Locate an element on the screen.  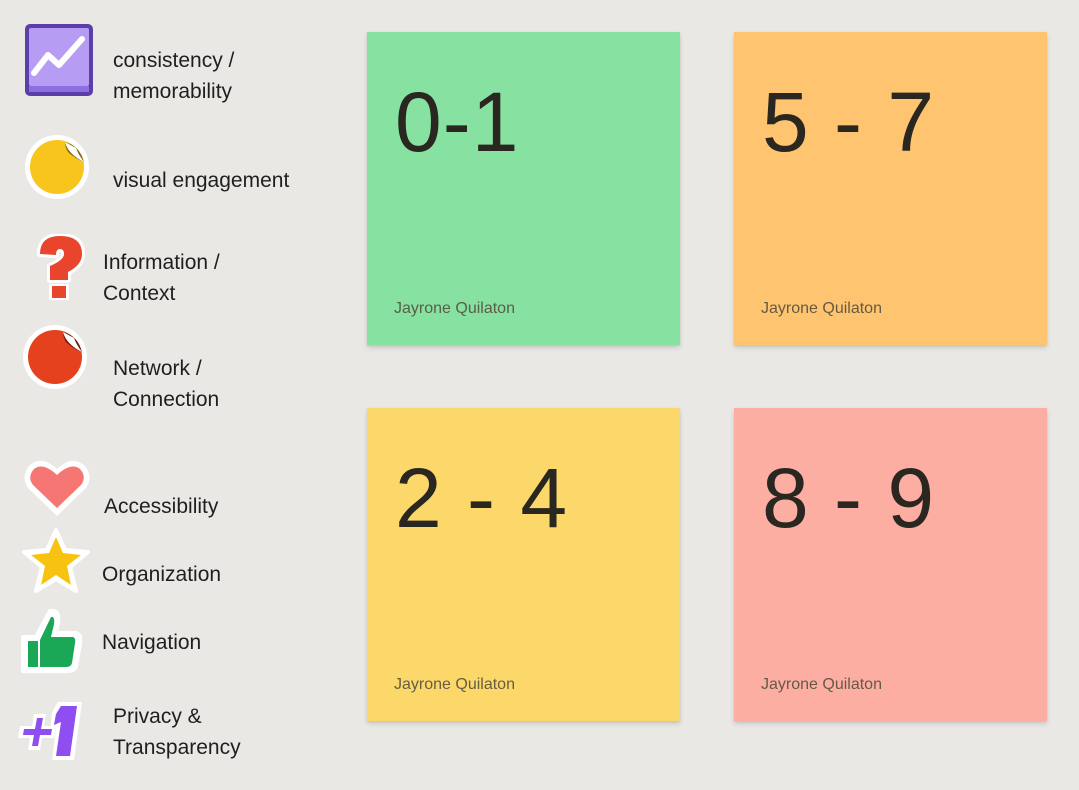
legend-label-navigation: Navigation is located at coordinates (152, 642).